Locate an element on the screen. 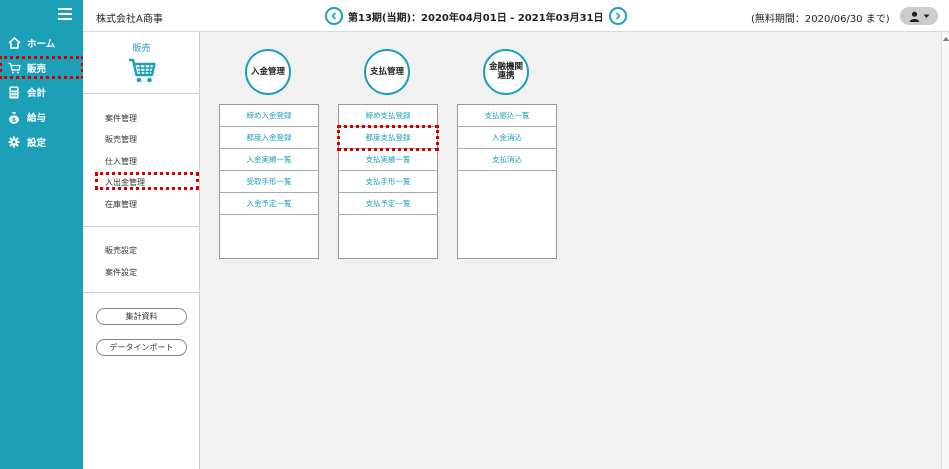 The width and height of the screenshot is (949, 469). sidebar-item-label: 設定 is located at coordinates (37, 143).